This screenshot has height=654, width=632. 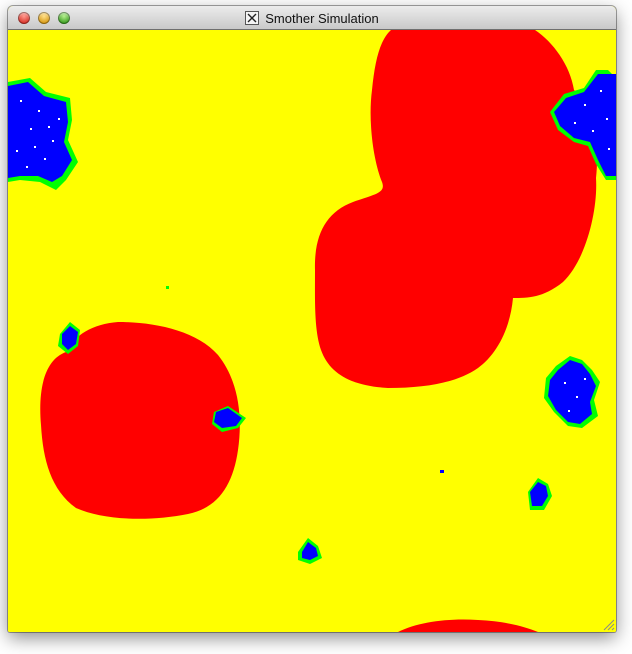 I want to click on x11-icon, so click(x=252, y=18).